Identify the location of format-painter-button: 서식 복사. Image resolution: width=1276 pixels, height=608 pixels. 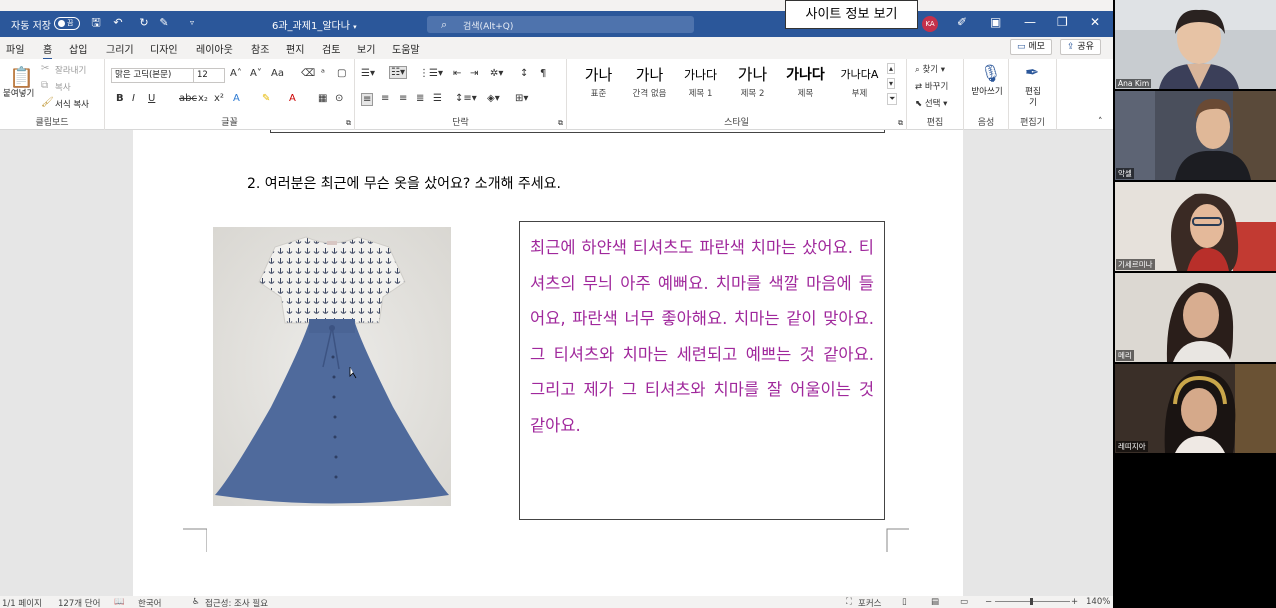
(72, 104).